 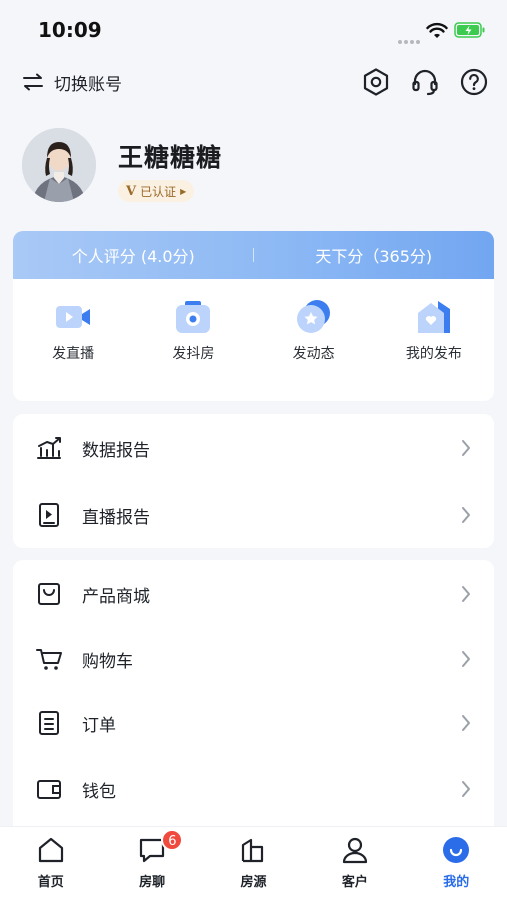 I want to click on action-live-label: 发直播, so click(x=73, y=354).